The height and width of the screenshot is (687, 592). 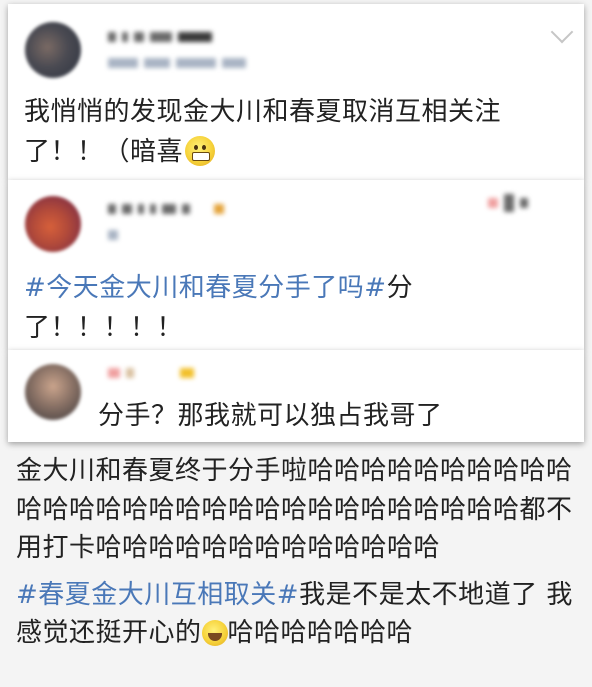 I want to click on commenter-name-blurred, so click(x=166, y=209).